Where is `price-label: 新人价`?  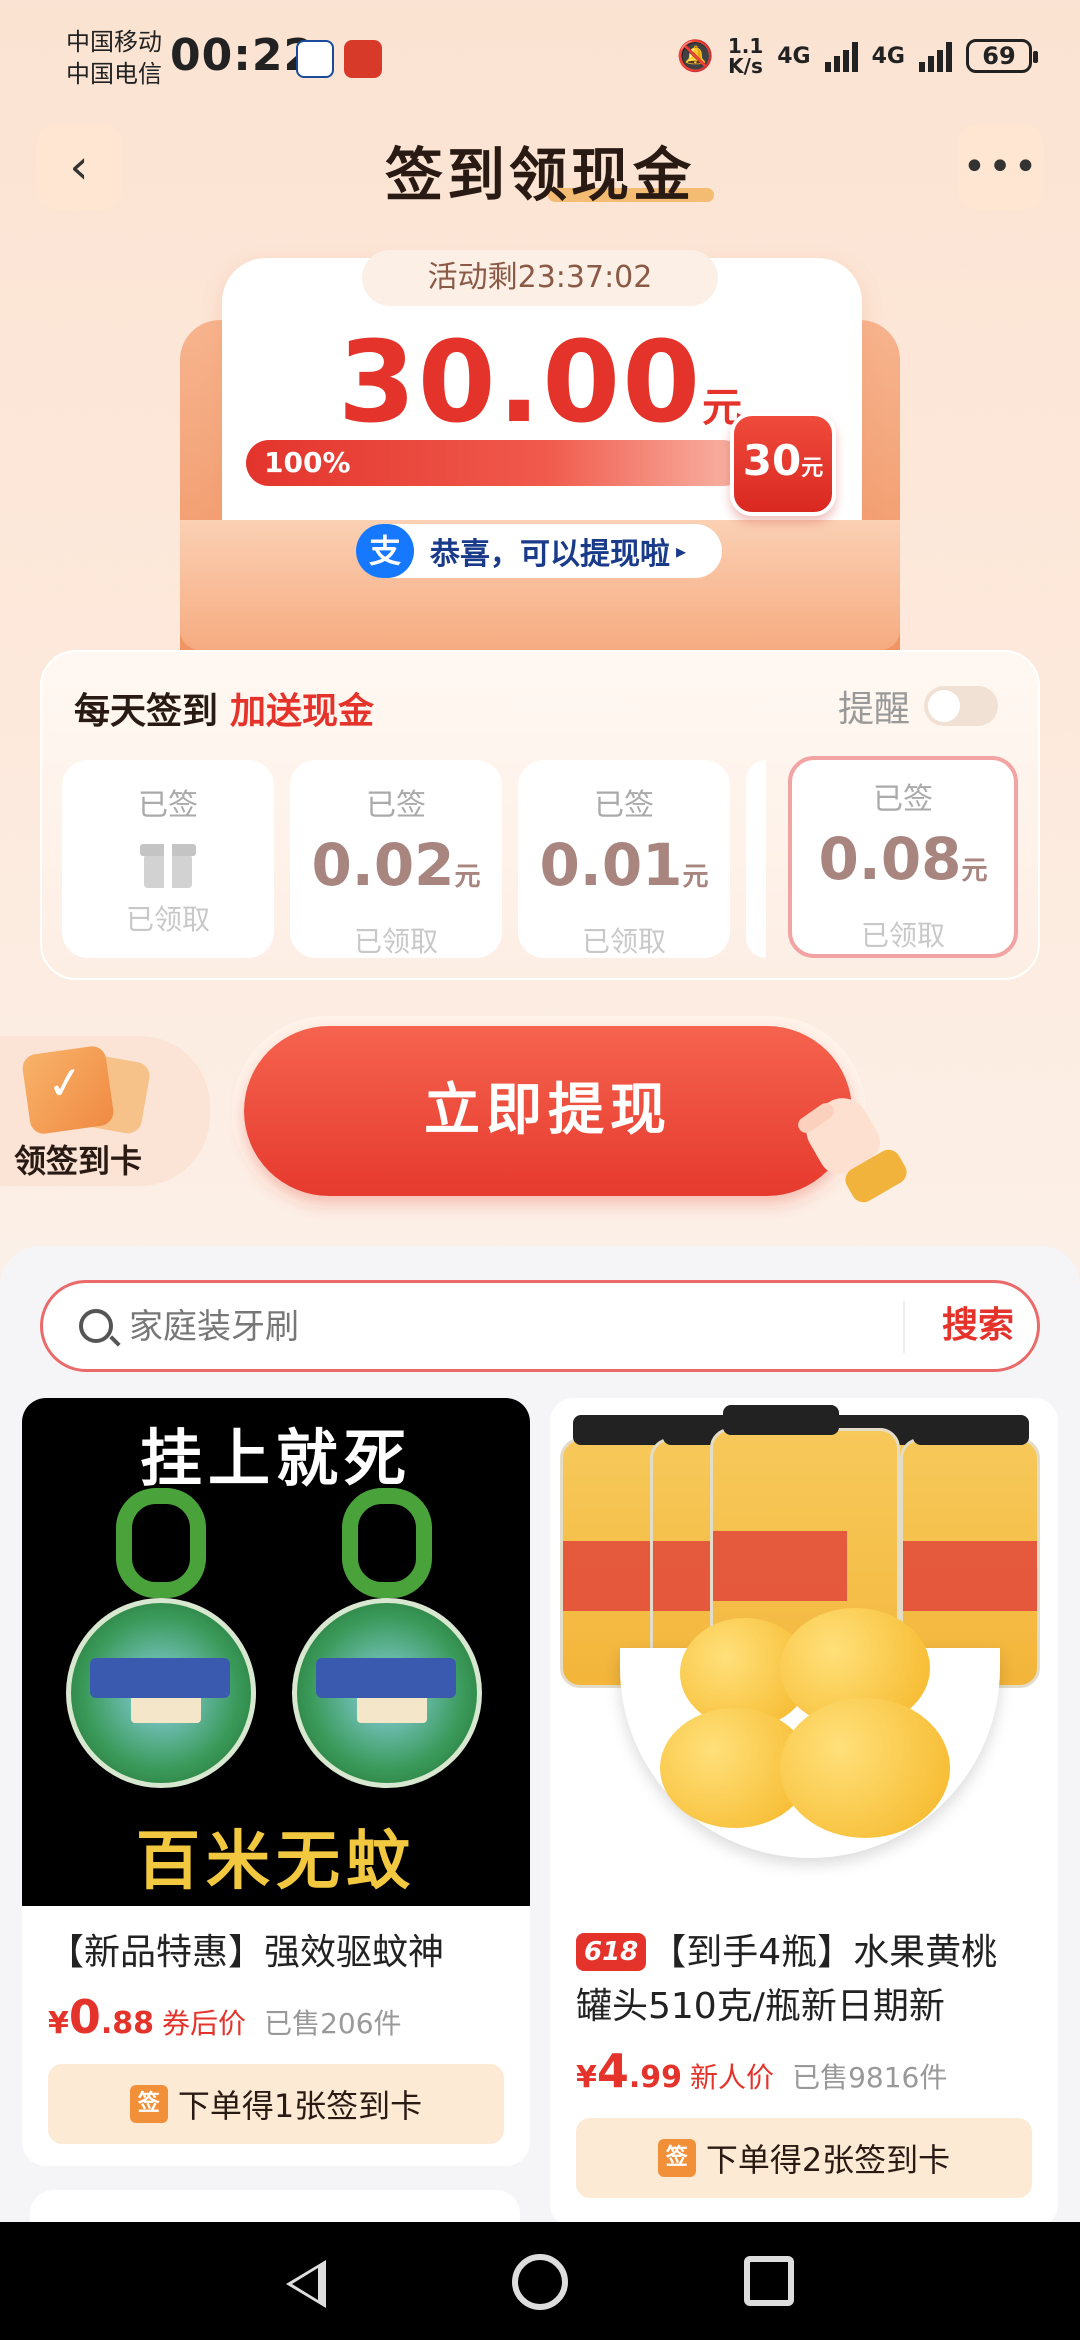
price-label: 新人价 is located at coordinates (732, 2077).